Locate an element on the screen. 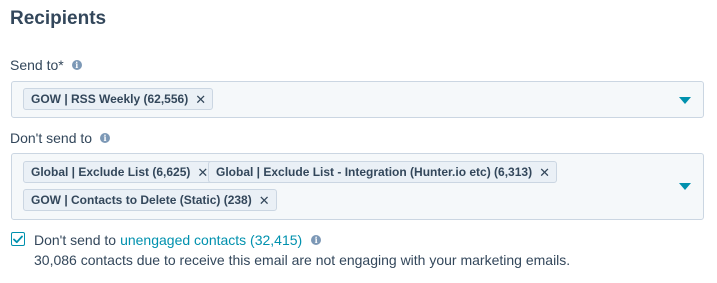  send-to-select: GOW | RSS Weekly (62,556) ✕ is located at coordinates (357, 99).